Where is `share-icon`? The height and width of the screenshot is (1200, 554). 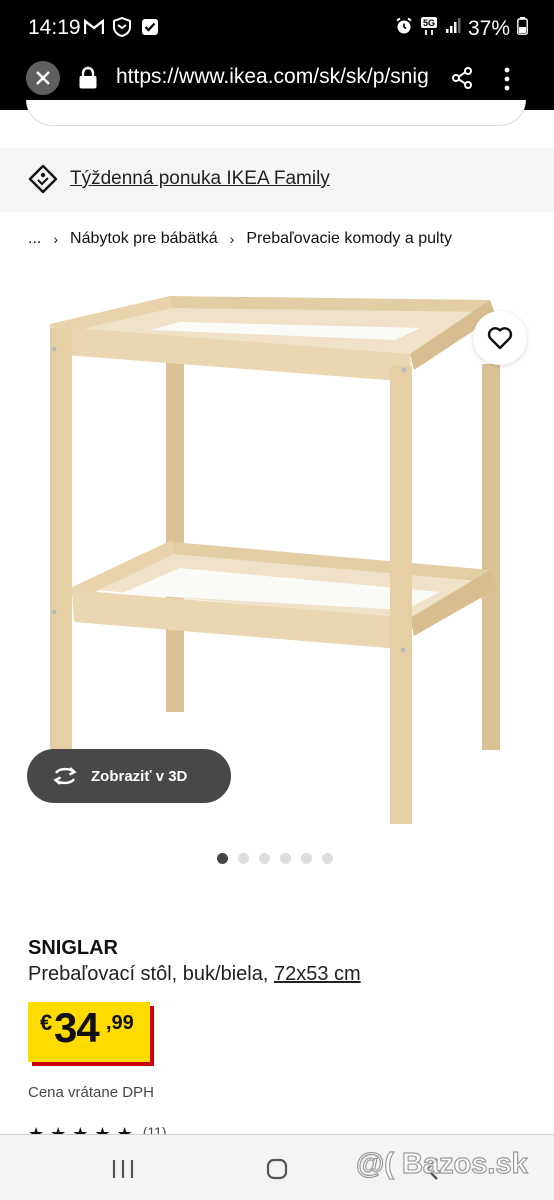
share-icon is located at coordinates (462, 80).